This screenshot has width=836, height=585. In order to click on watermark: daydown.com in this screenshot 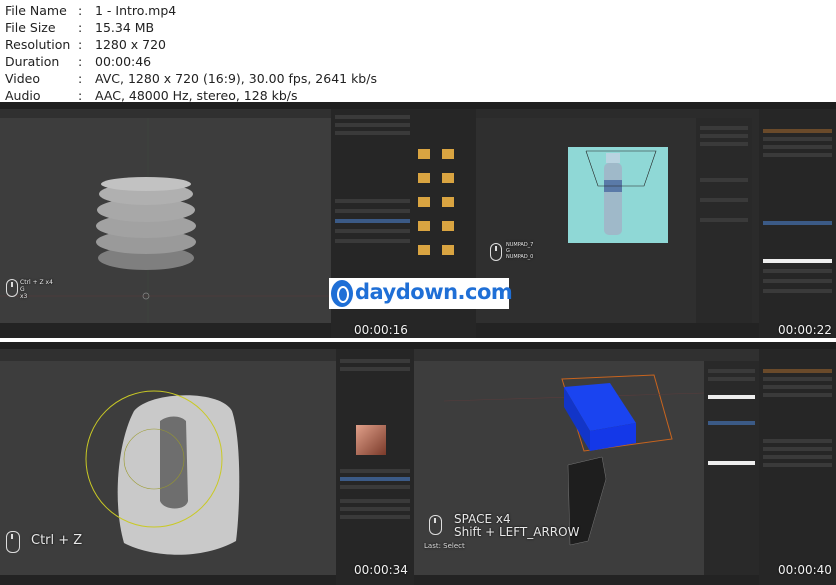, I will do `click(421, 293)`.